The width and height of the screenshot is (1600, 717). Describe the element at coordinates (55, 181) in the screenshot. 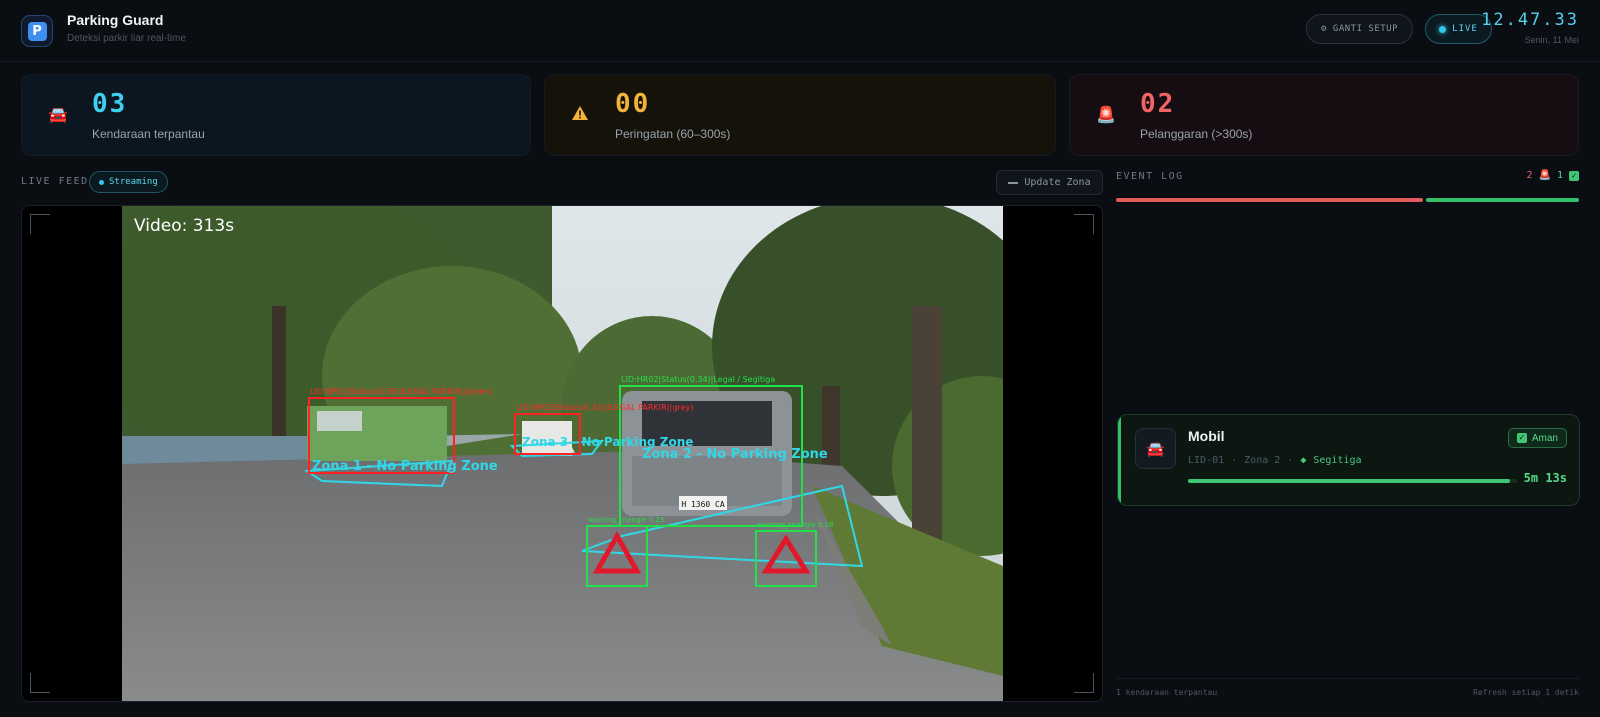

I see `live-feed-title: LIVE FEED` at that location.